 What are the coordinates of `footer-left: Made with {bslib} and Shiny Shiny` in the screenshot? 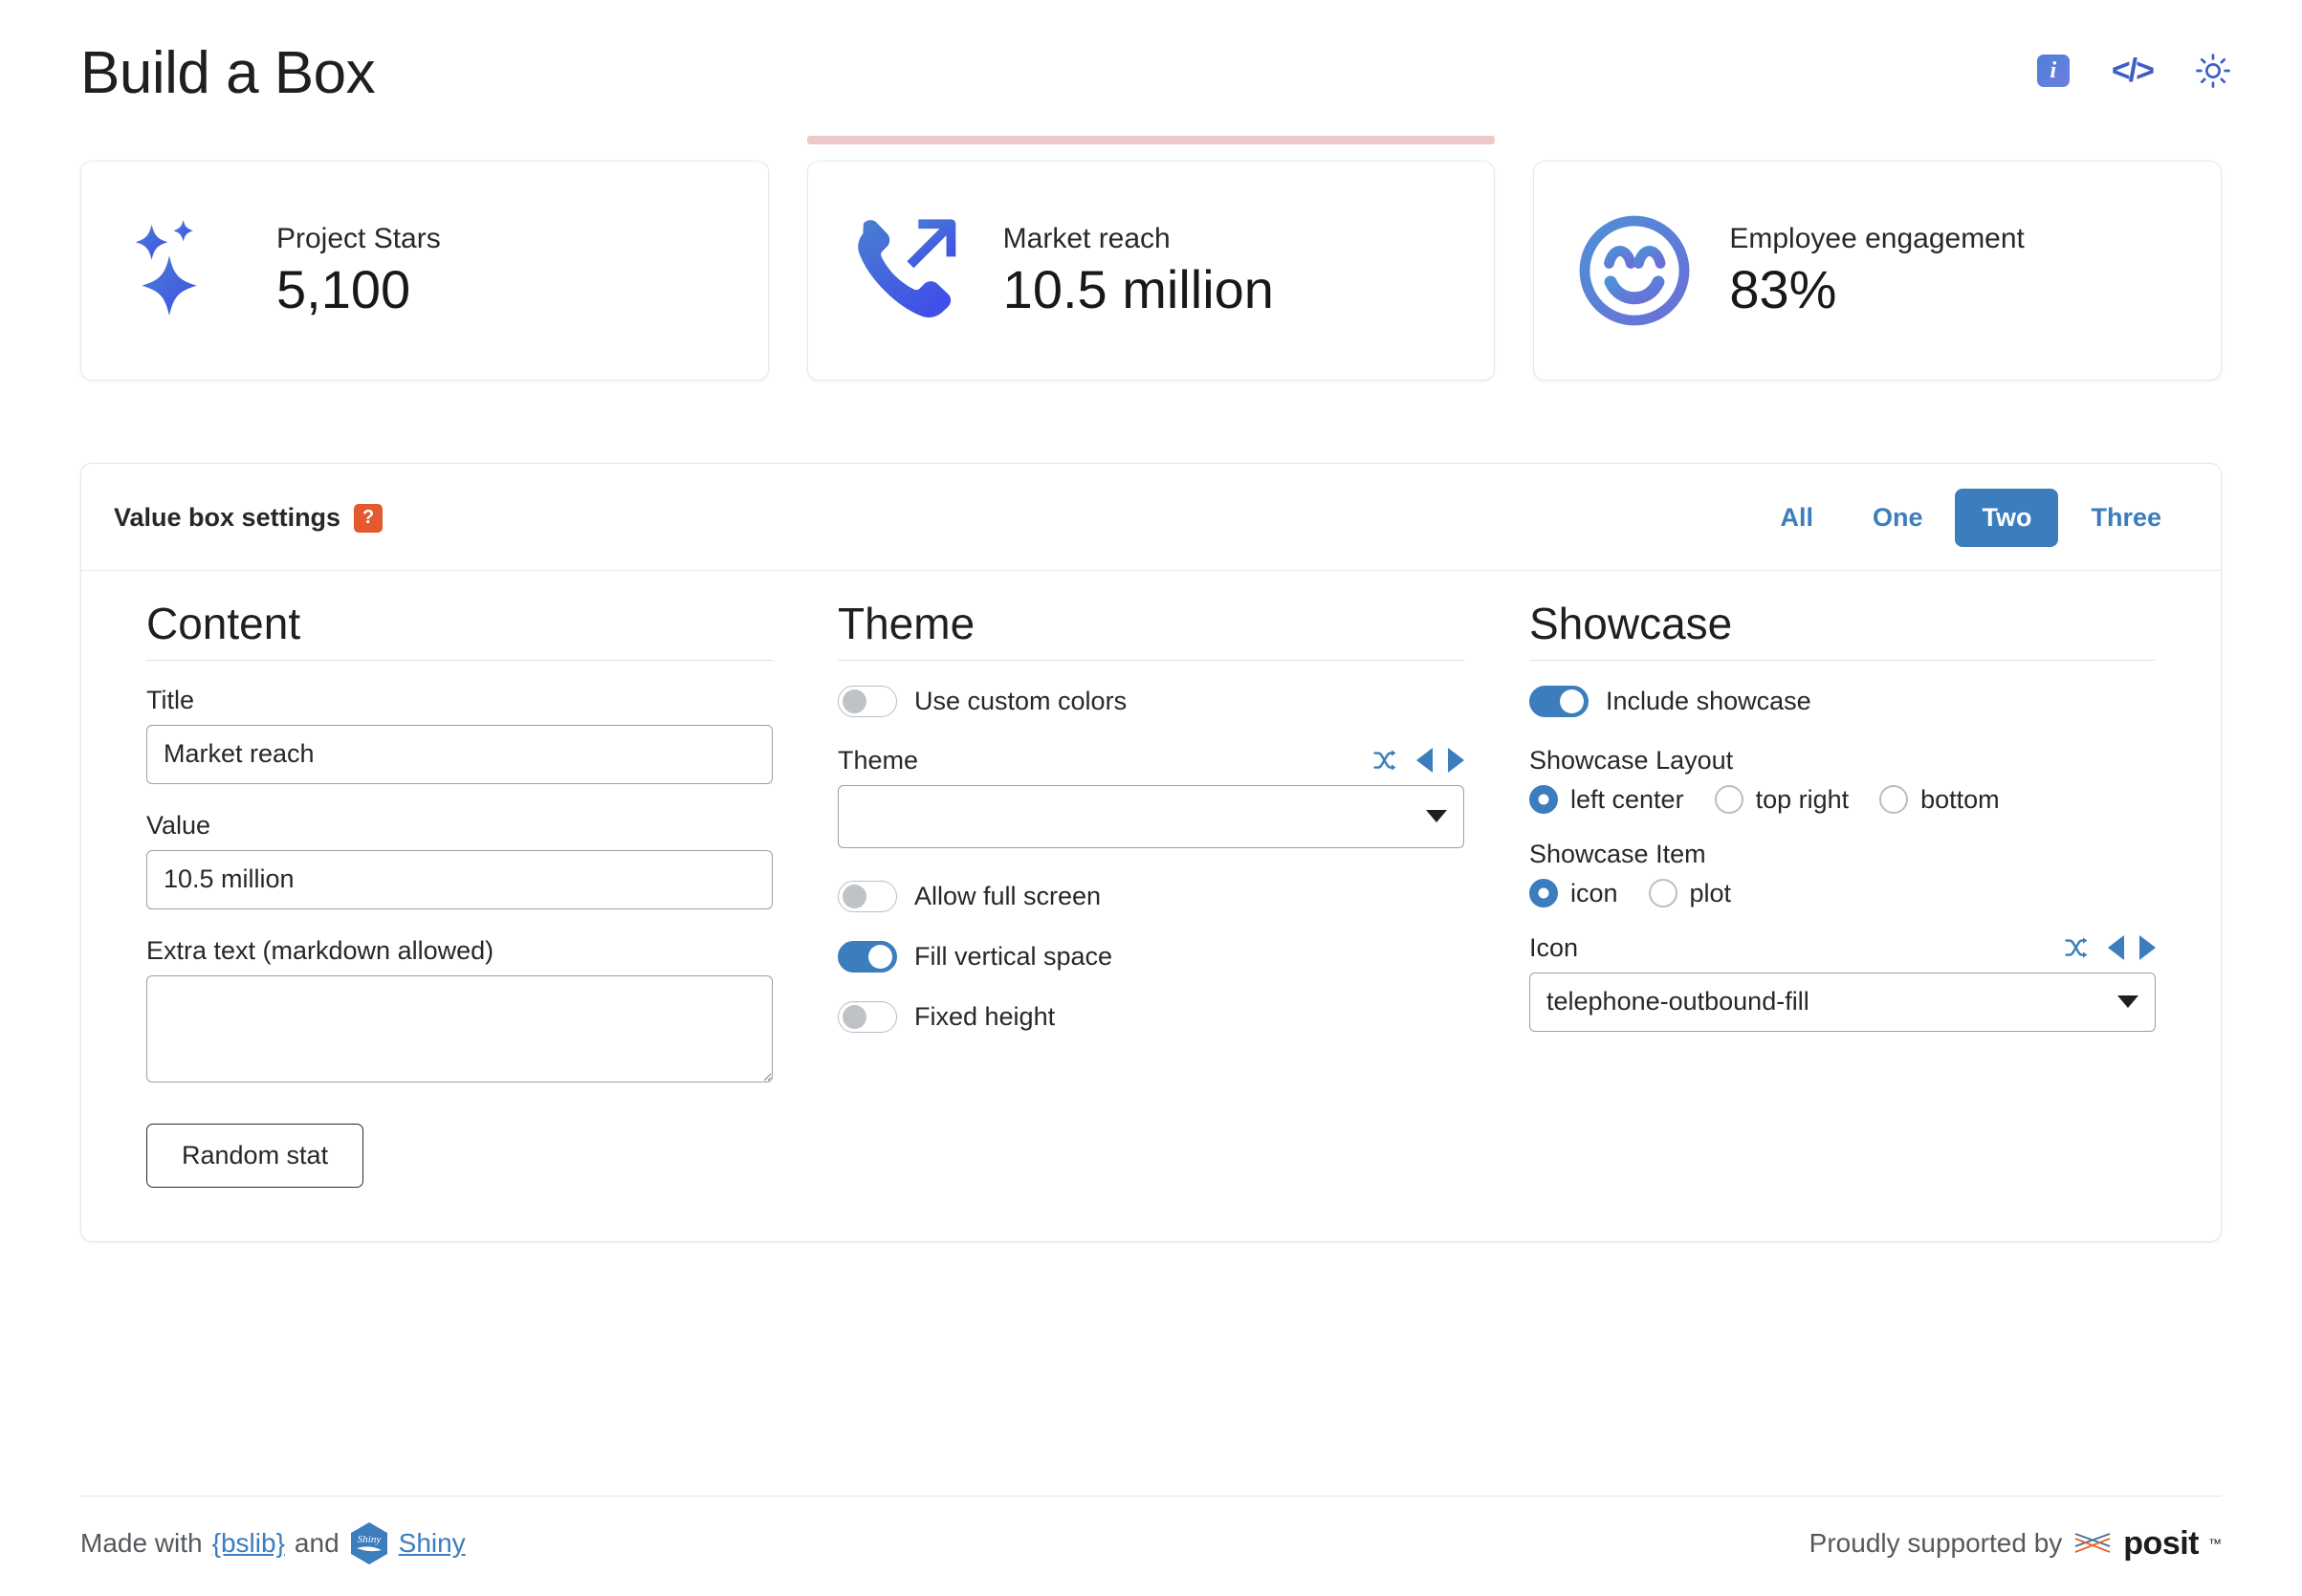 It's located at (273, 1543).